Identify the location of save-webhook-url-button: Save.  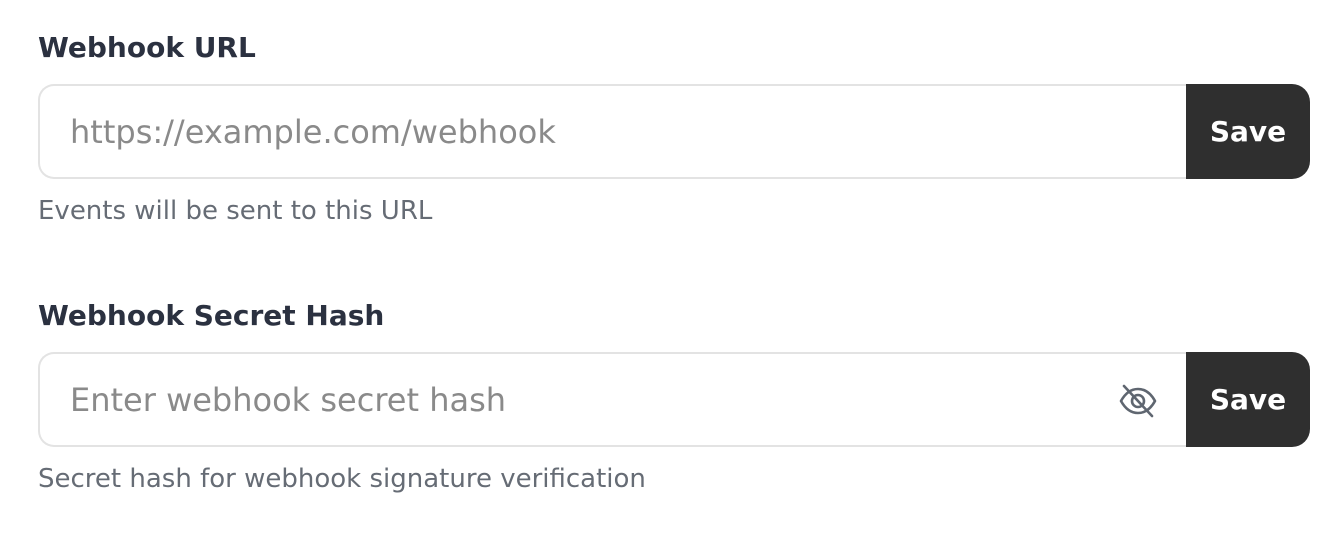
(1248, 131).